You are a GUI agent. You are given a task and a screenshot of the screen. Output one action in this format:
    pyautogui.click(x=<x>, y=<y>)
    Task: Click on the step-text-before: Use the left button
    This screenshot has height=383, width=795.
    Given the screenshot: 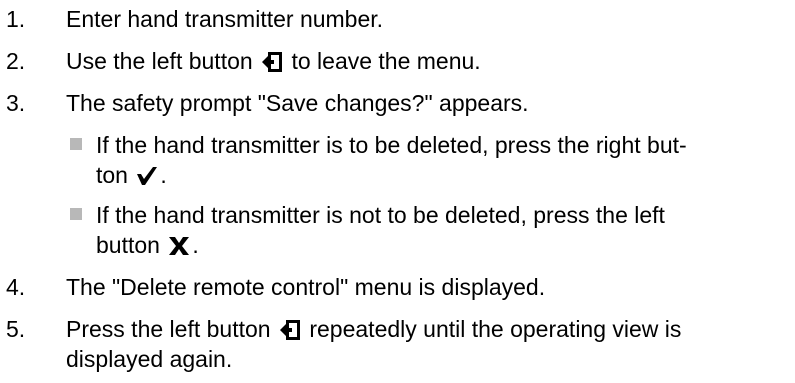 What is the action you would take?
    pyautogui.click(x=159, y=61)
    